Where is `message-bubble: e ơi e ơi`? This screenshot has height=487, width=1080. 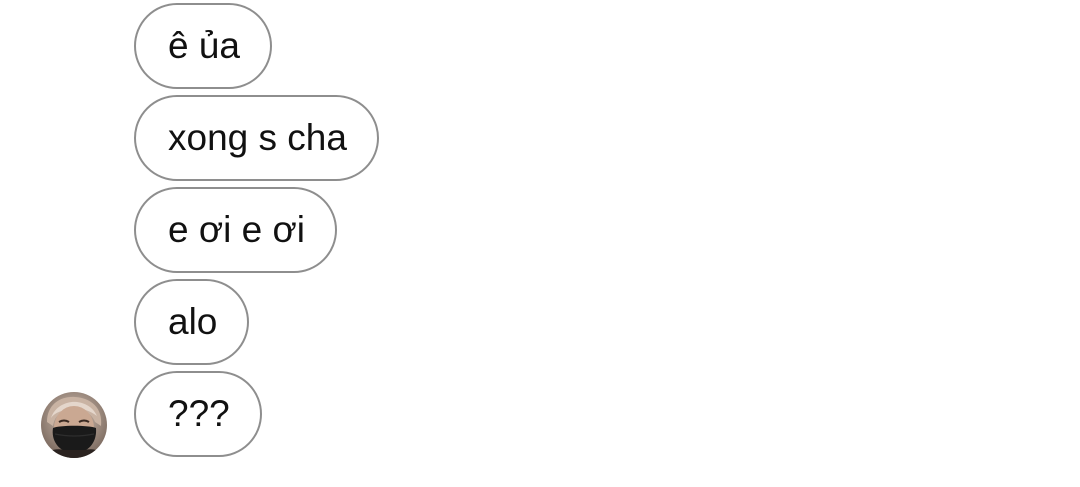 message-bubble: e ơi e ơi is located at coordinates (235, 230).